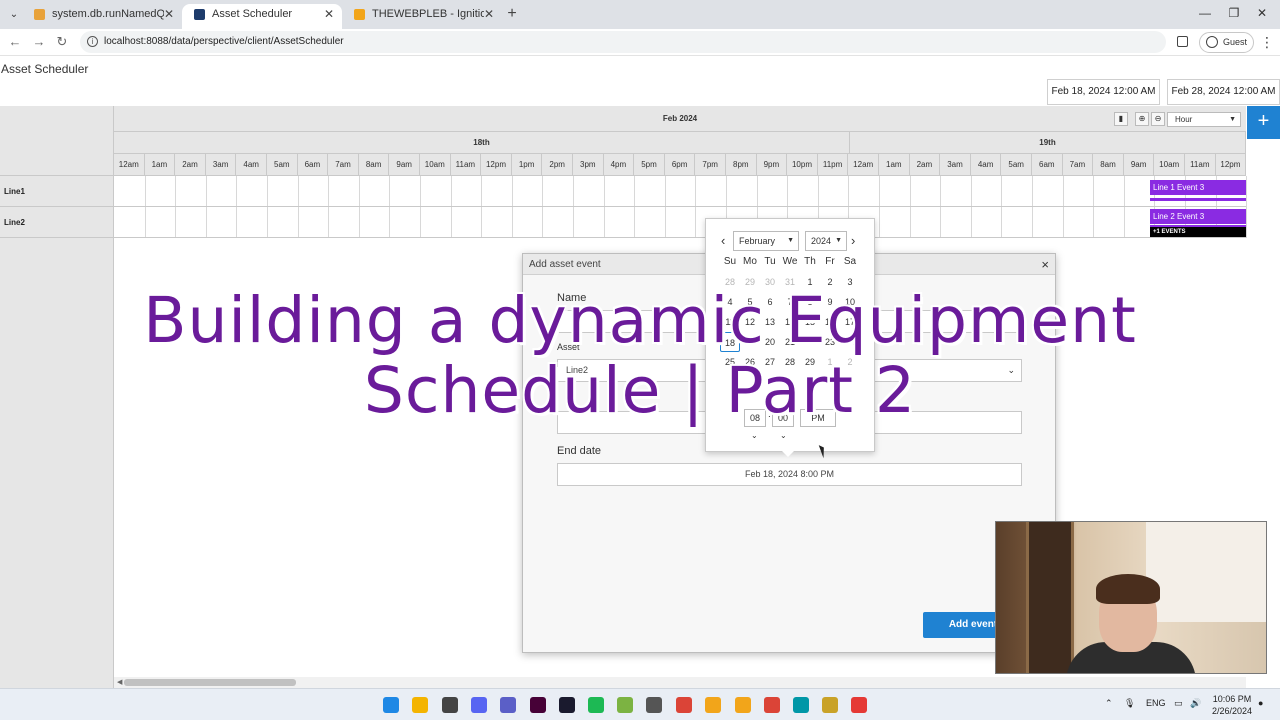 The image size is (1280, 720). What do you see at coordinates (770, 362) in the screenshot?
I see `calendar-day: 27` at bounding box center [770, 362].